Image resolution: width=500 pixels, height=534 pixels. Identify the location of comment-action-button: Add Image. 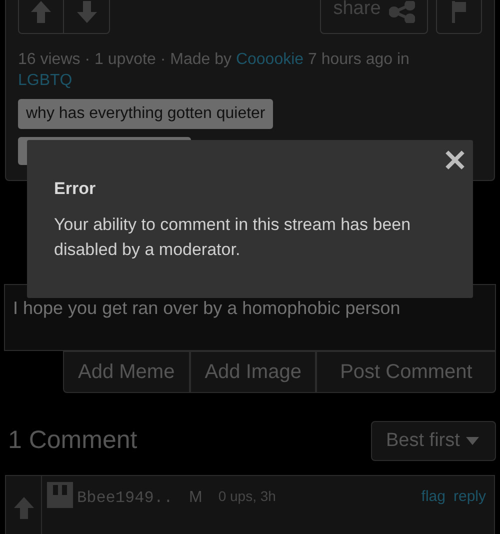
(253, 372).